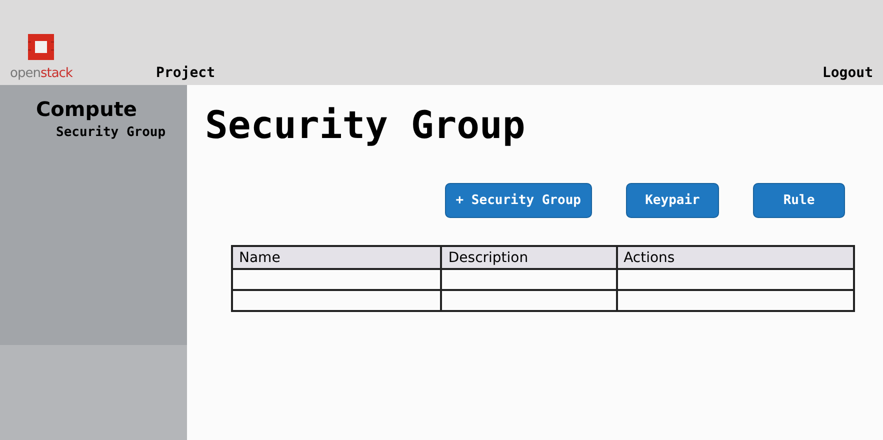  What do you see at coordinates (489, 73) in the screenshot?
I see `project-label: Project` at bounding box center [489, 73].